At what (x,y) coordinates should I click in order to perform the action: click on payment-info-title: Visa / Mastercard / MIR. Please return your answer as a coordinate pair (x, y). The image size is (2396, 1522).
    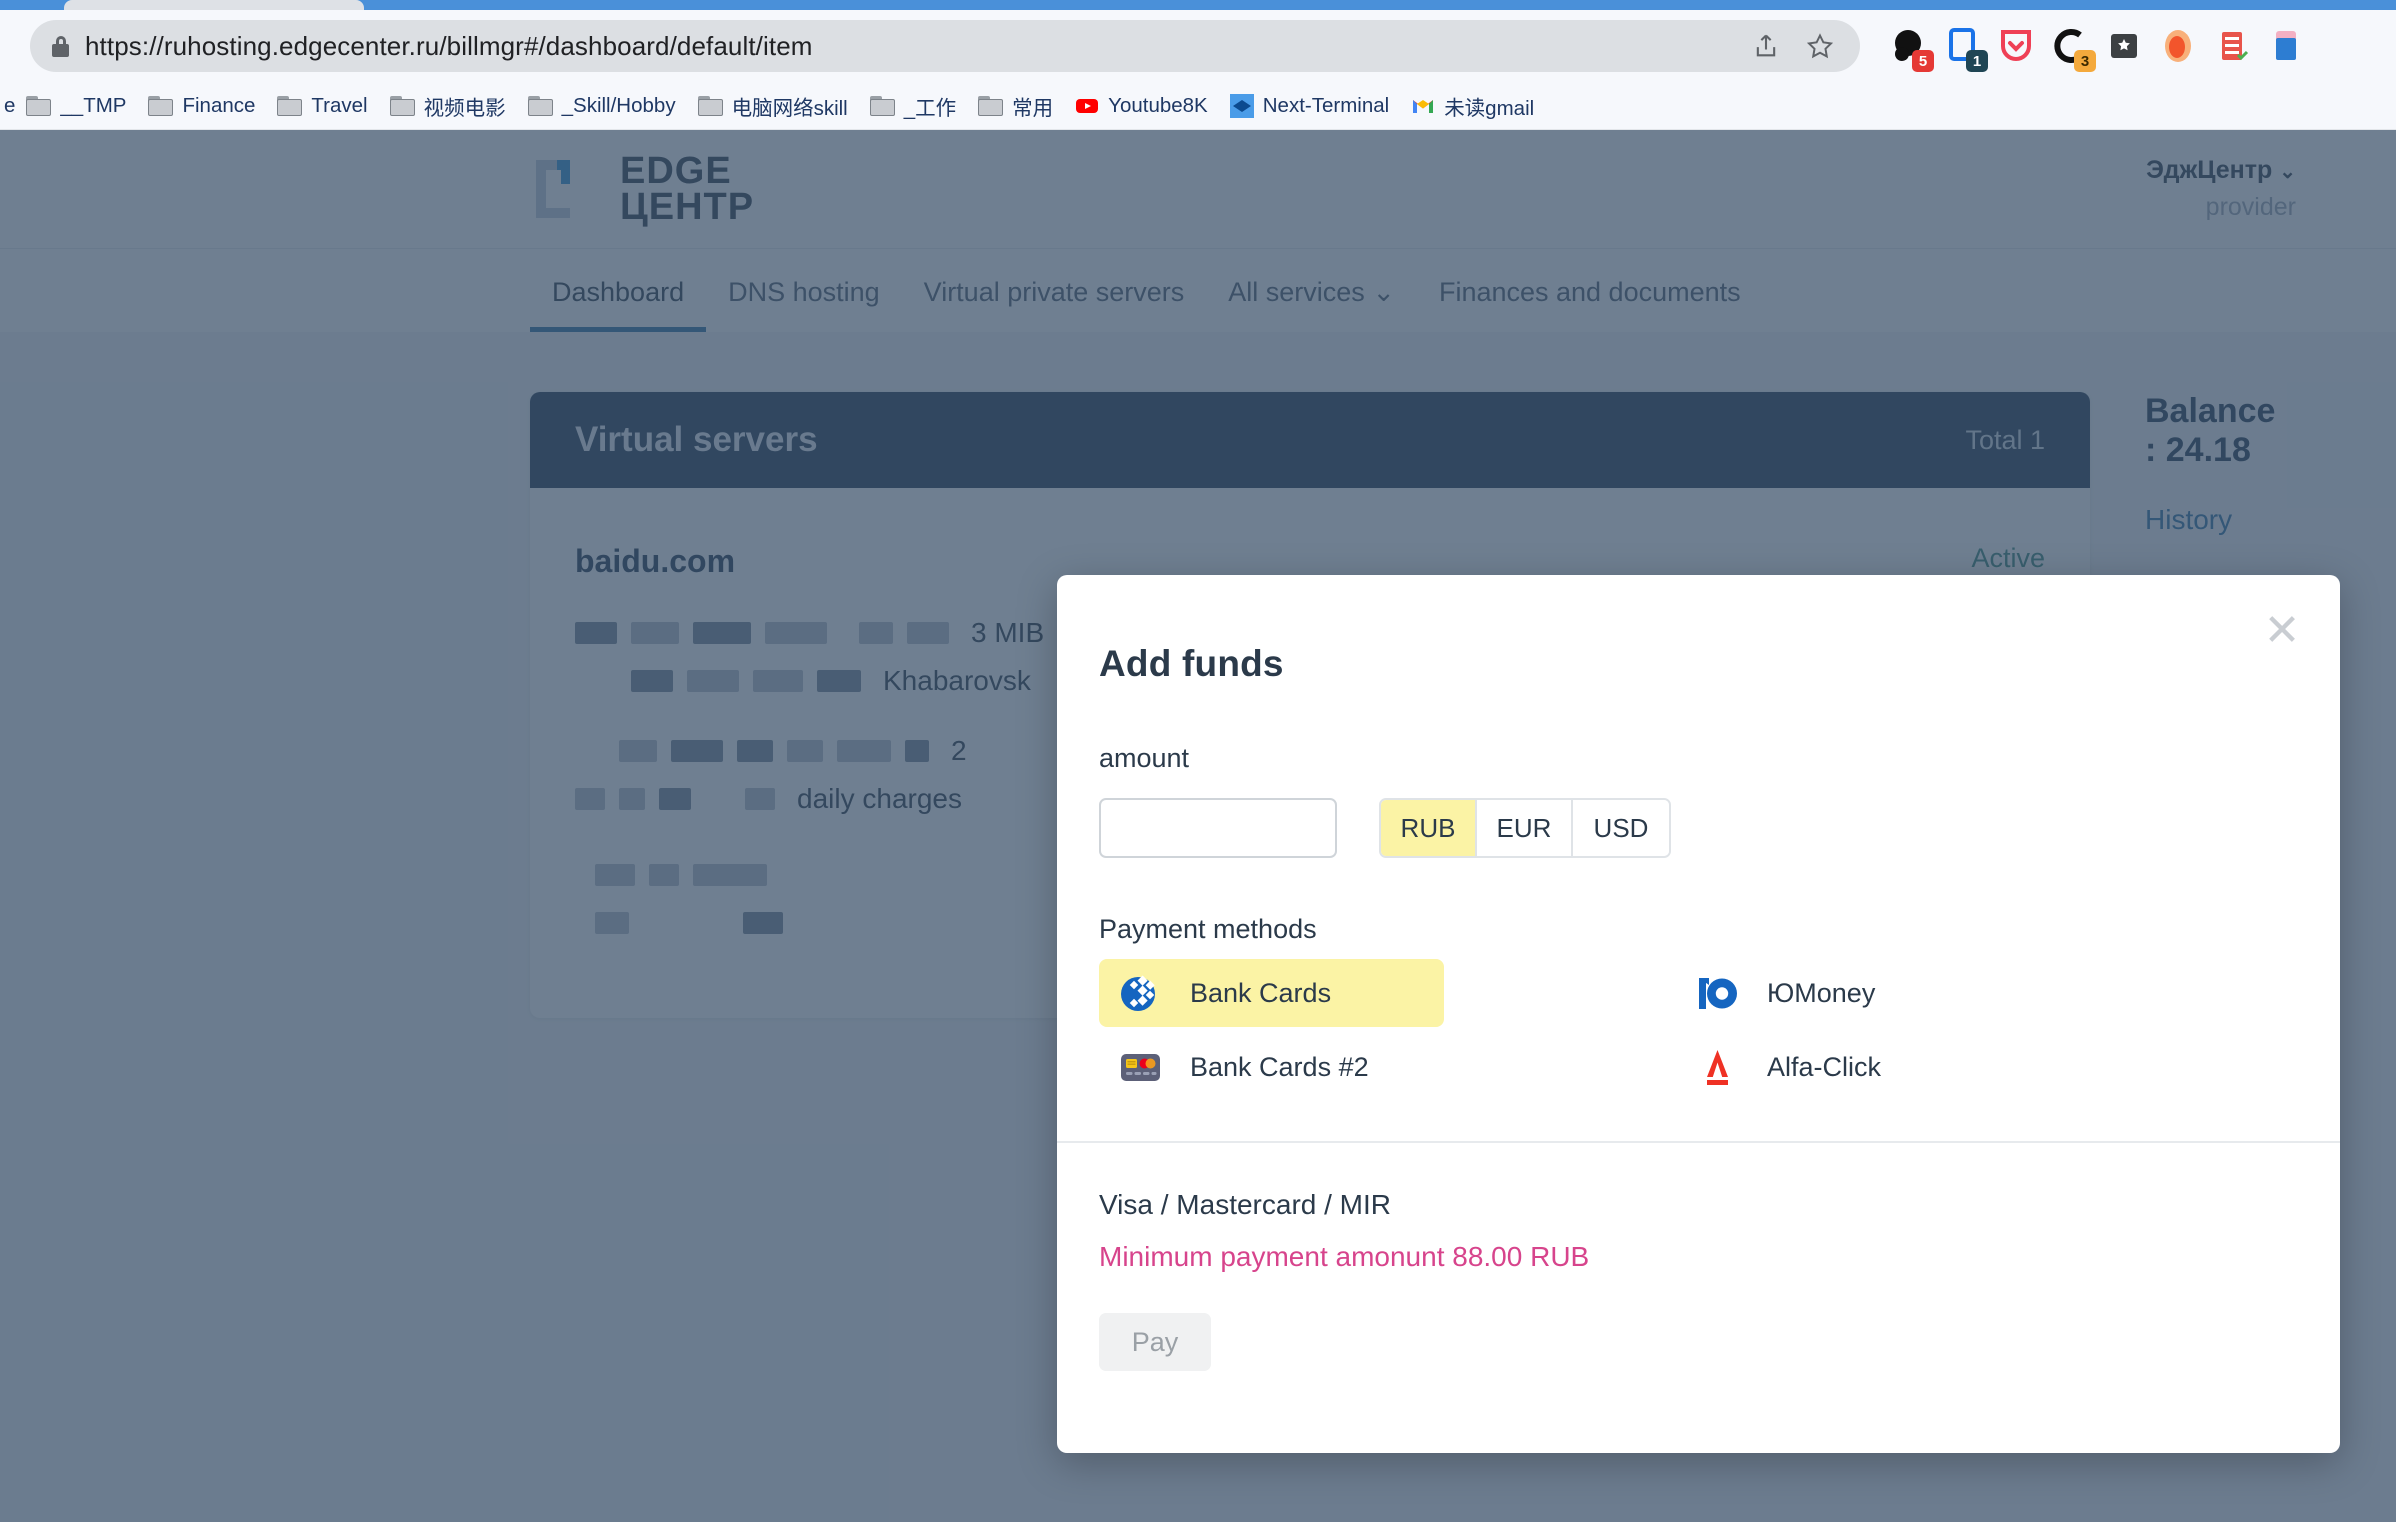
    Looking at the image, I should click on (1245, 1204).